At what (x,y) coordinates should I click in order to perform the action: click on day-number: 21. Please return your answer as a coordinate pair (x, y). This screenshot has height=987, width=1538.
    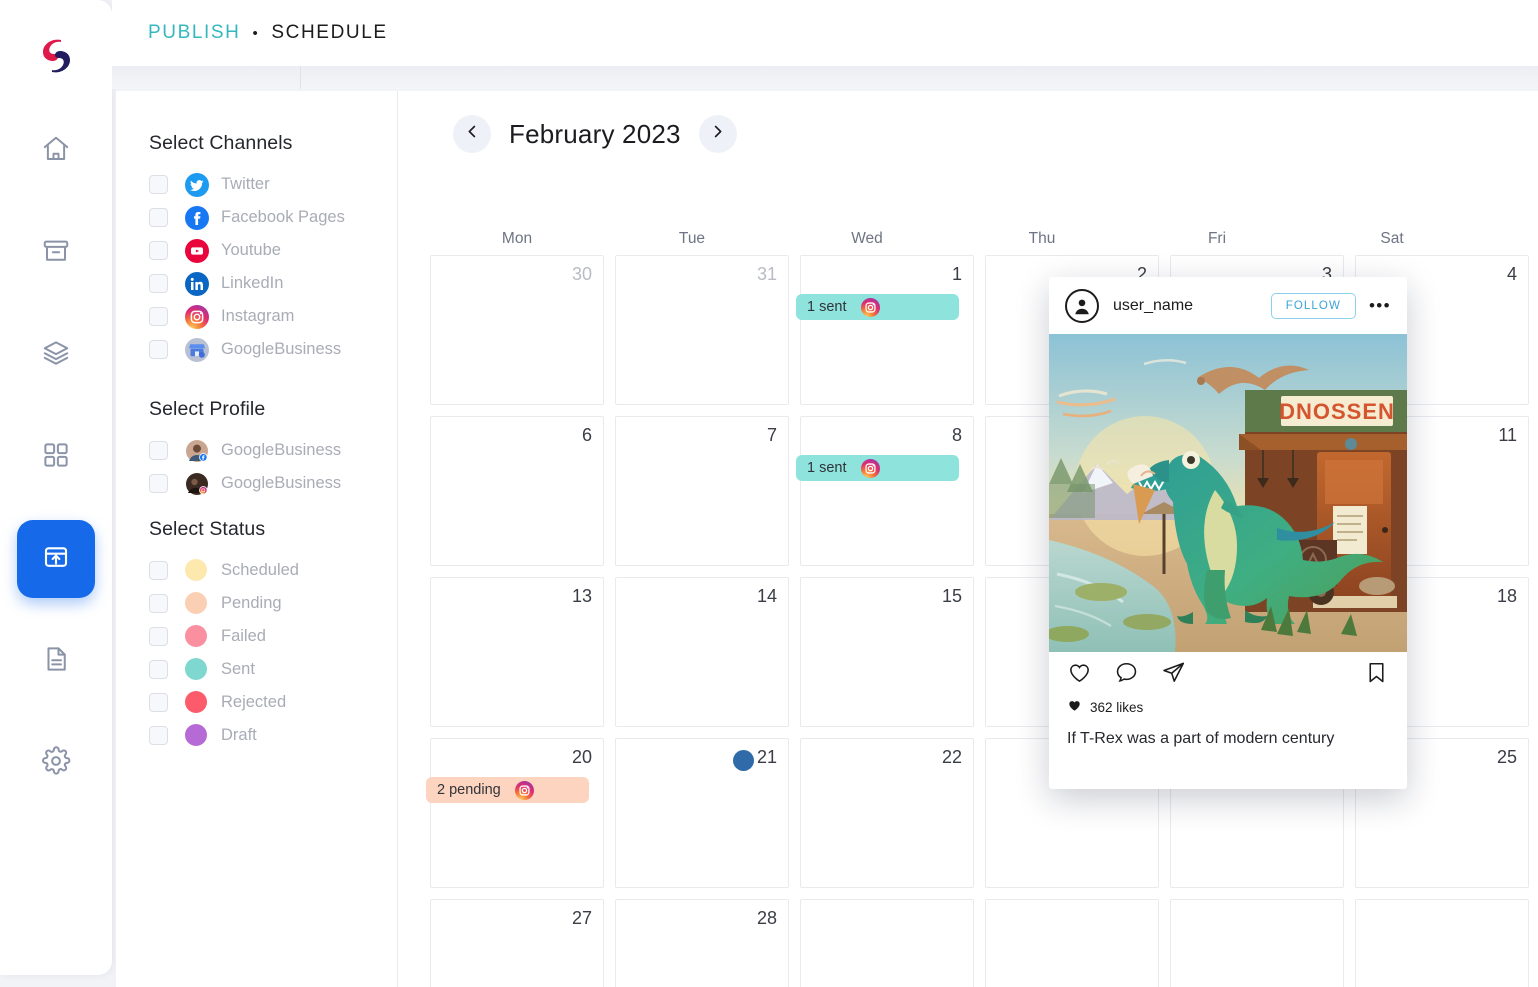
    Looking at the image, I should click on (766, 757).